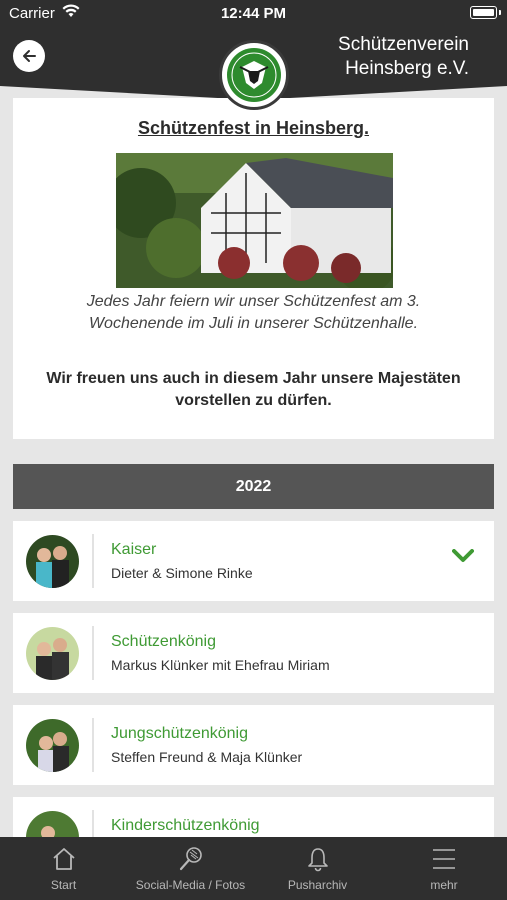  I want to click on status-bar: Carrier 12:44 PM, so click(253, 14).